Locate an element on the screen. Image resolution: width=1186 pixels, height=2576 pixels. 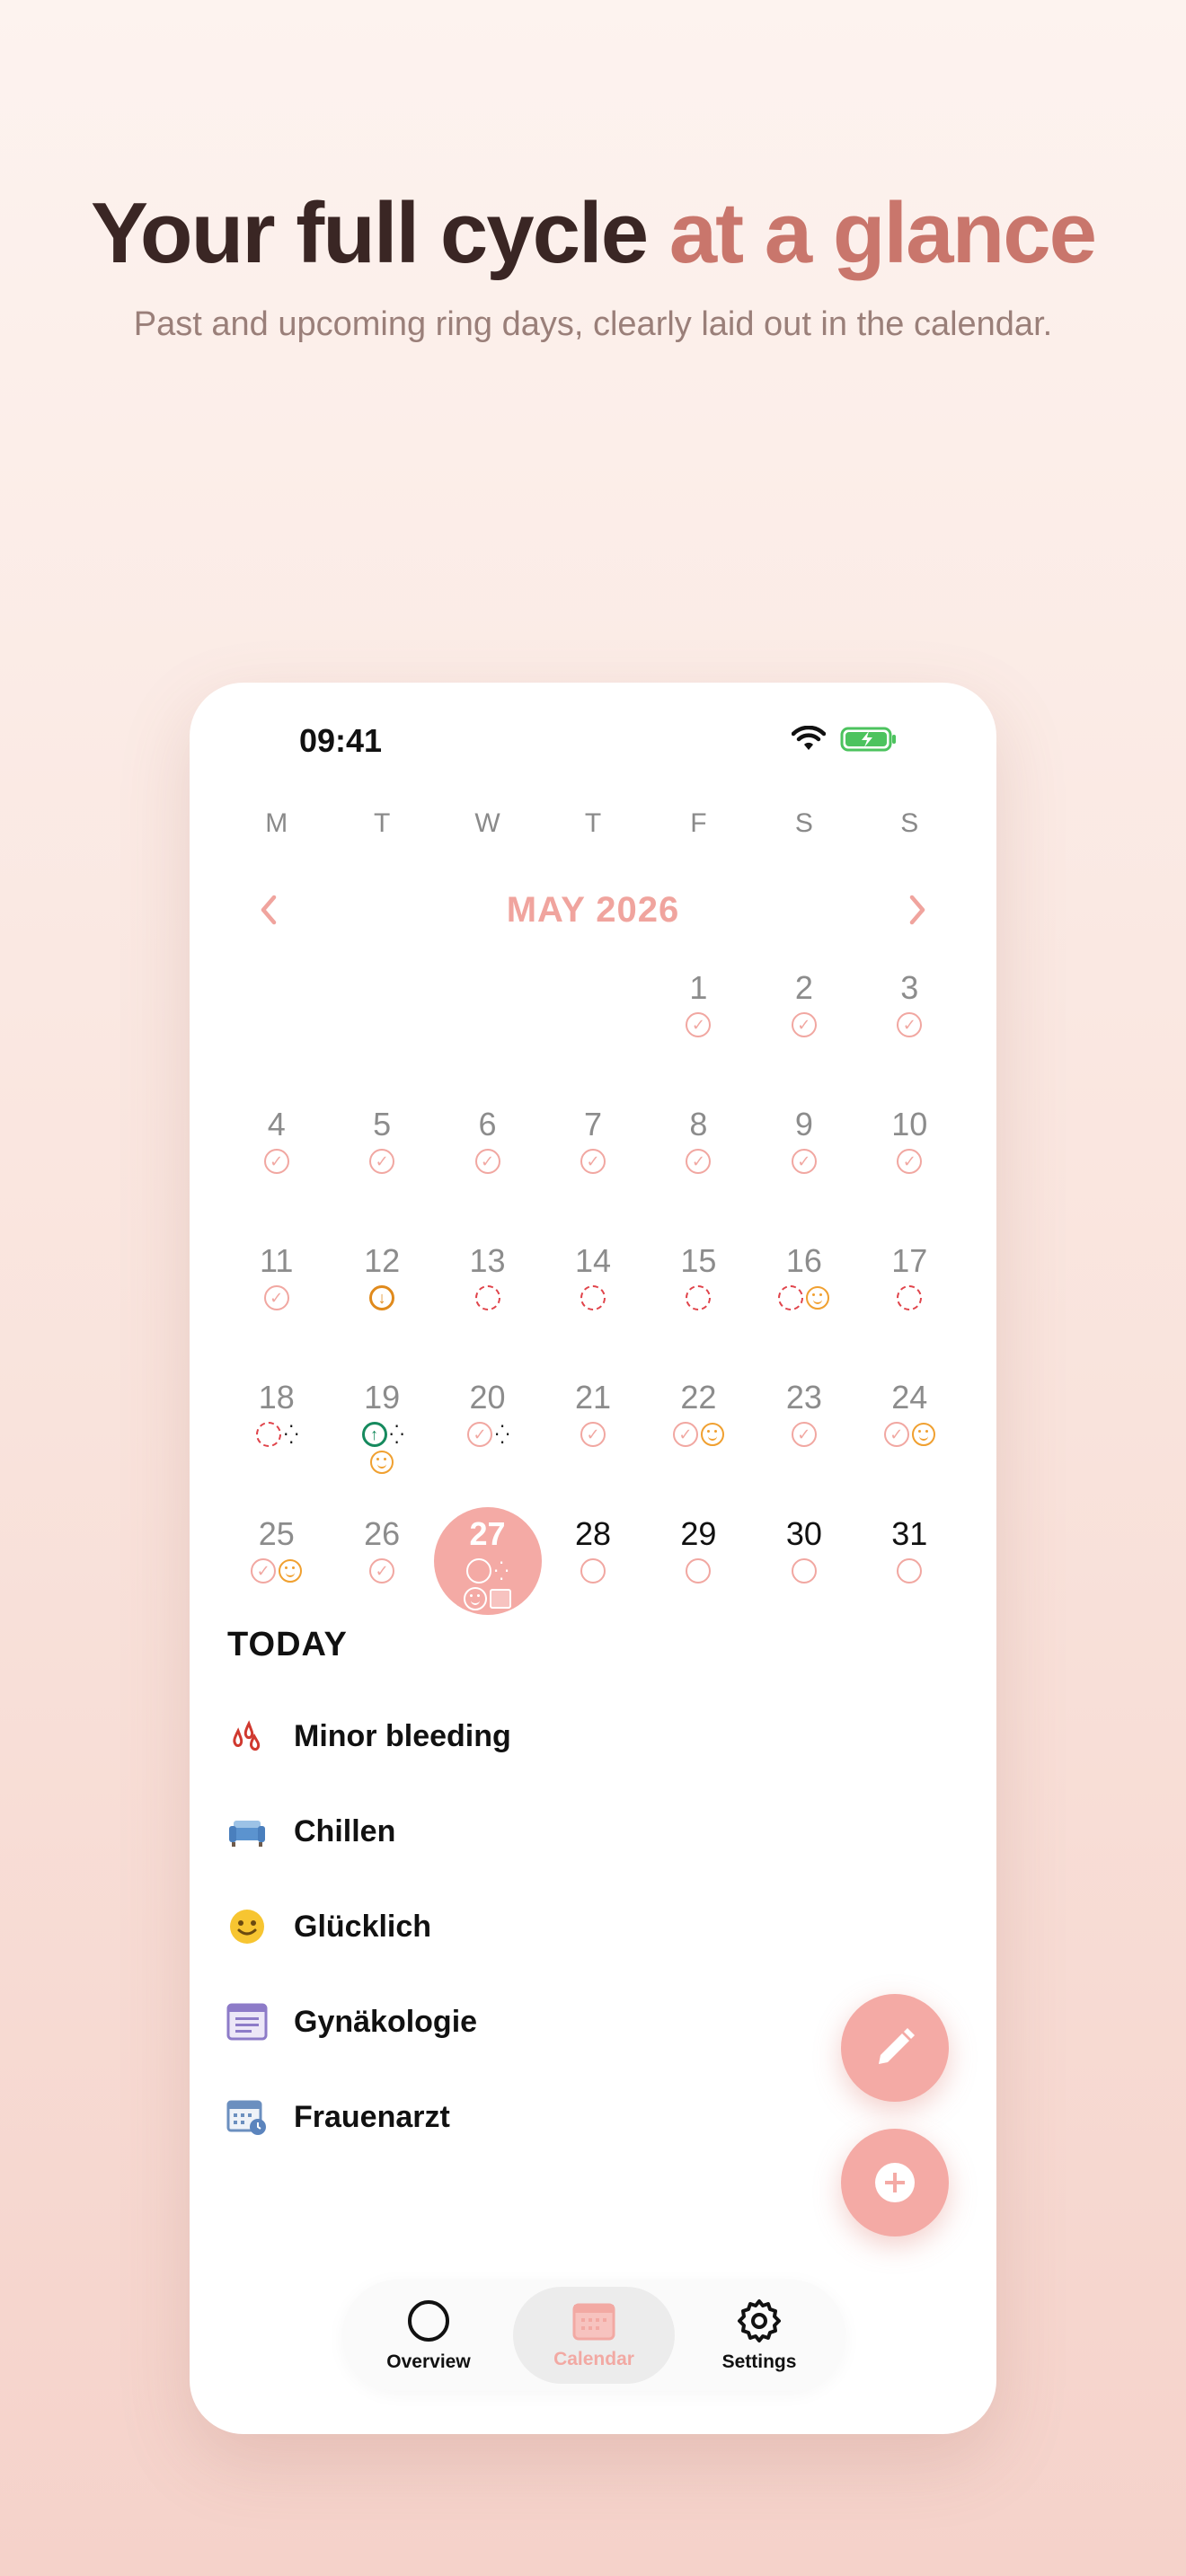
month-title: MAY 2026 is located at coordinates (593, 909).